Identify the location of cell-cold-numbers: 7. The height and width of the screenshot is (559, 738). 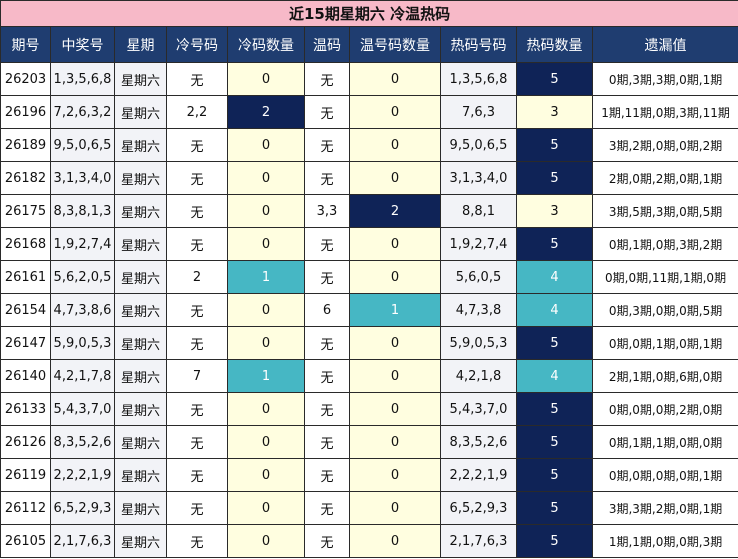
(197, 376).